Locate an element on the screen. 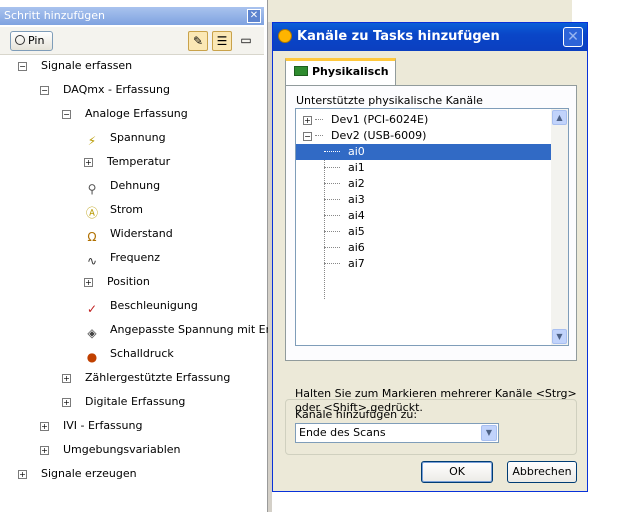  tree-item: + IVI - Erfassung is located at coordinates (91, 428).